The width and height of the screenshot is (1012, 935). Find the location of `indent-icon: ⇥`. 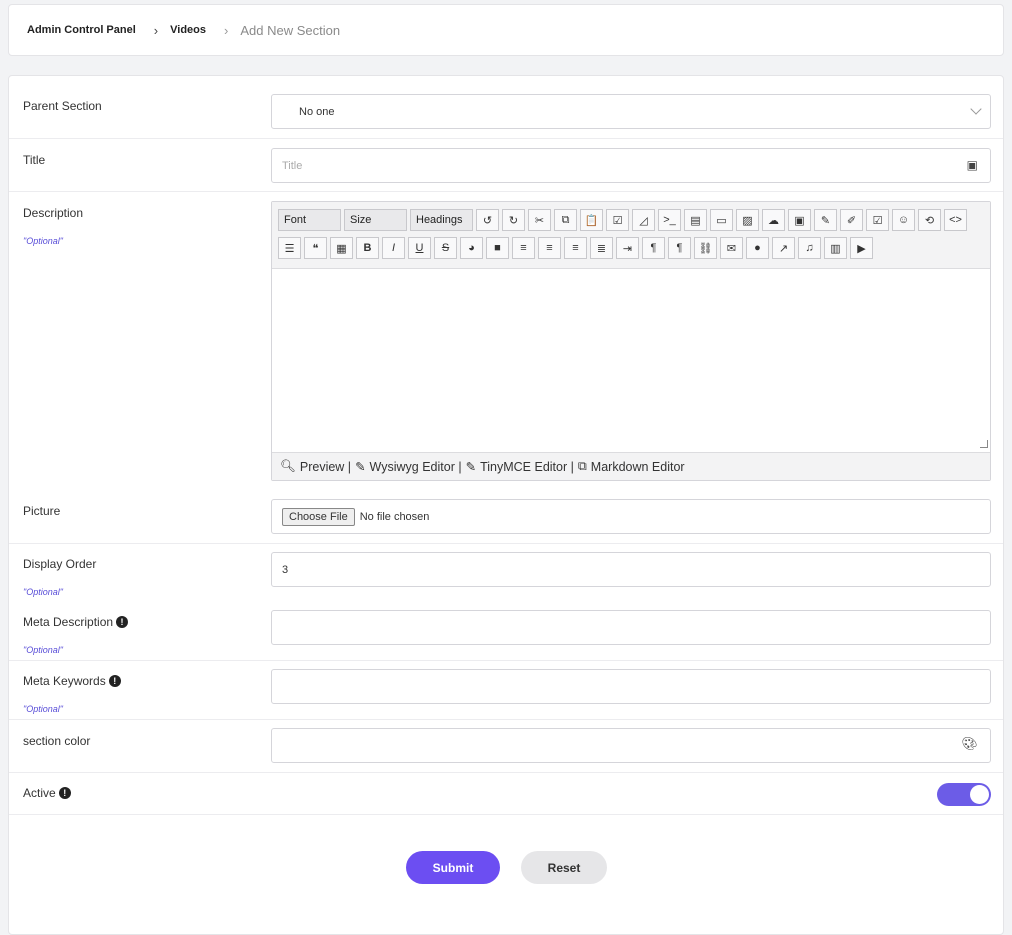

indent-icon: ⇥ is located at coordinates (627, 248).